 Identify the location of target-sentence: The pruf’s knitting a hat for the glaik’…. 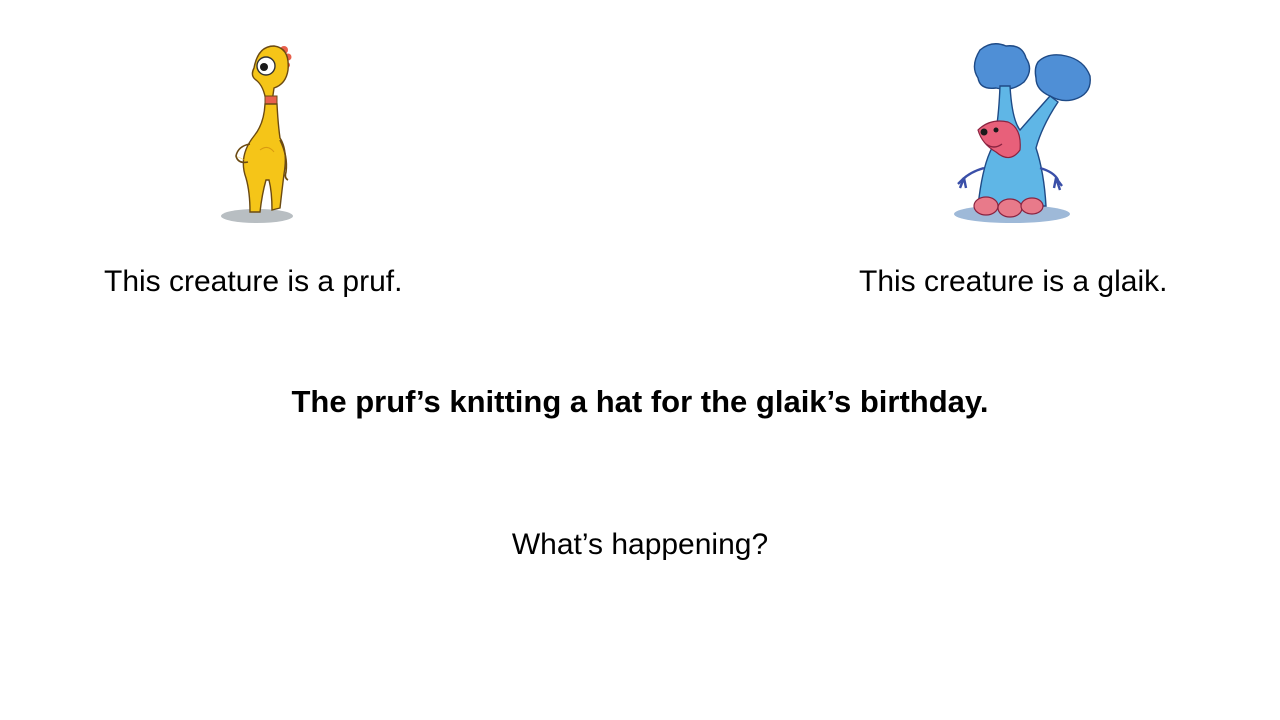
(640, 401).